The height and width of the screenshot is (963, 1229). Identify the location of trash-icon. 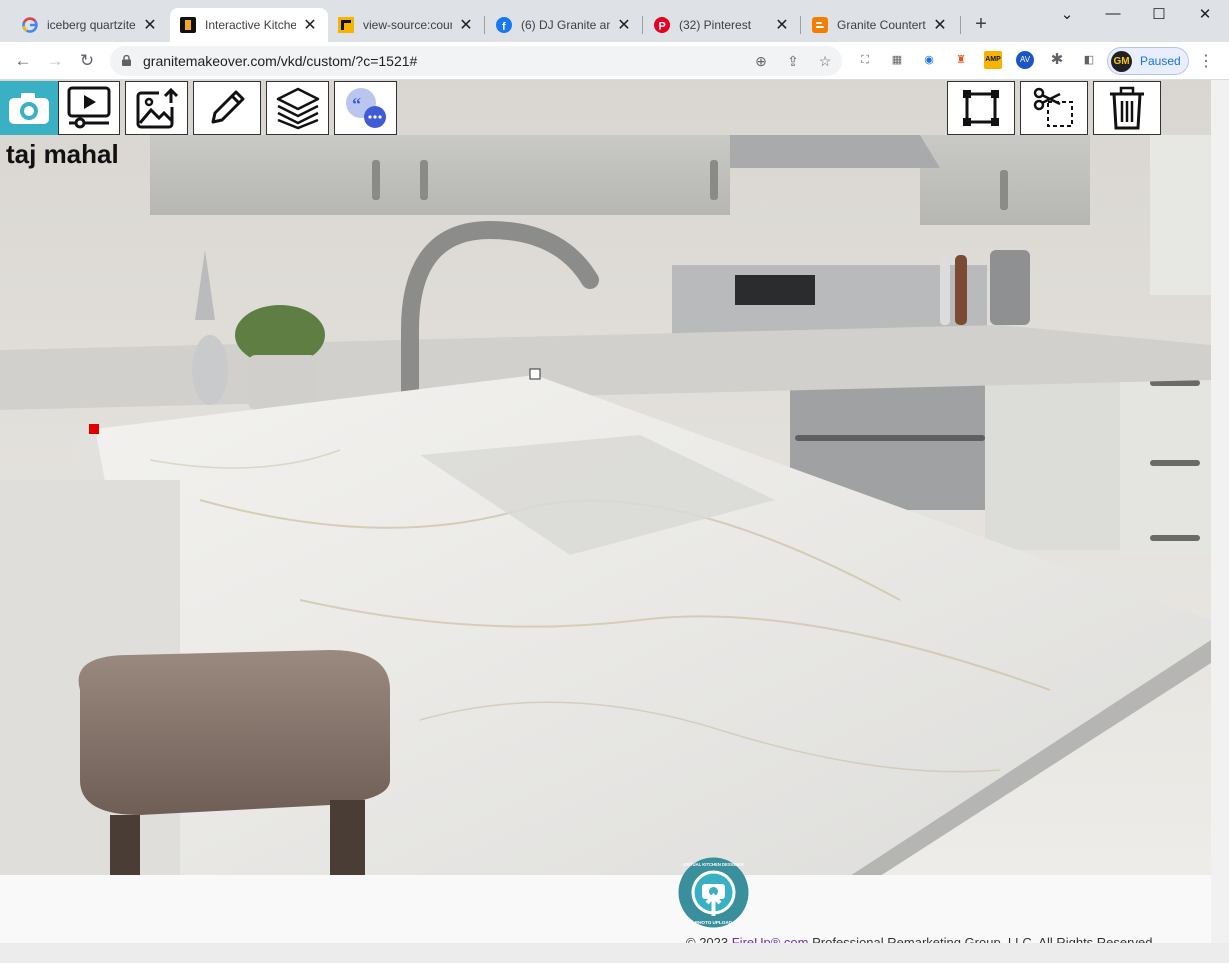
(1127, 108).